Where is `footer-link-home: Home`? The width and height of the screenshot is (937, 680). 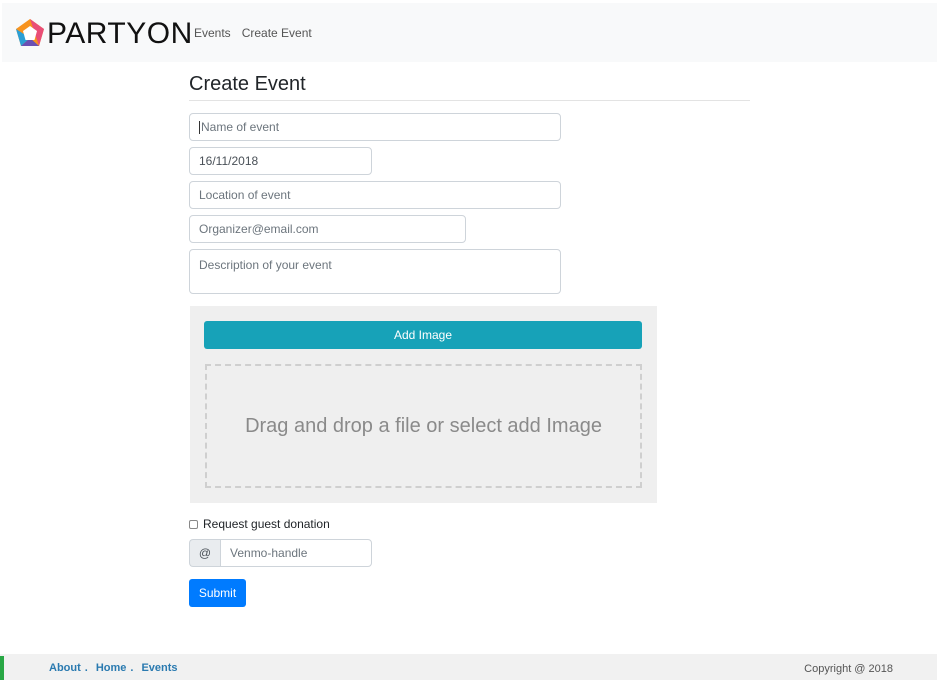
footer-link-home: Home is located at coordinates (111, 668).